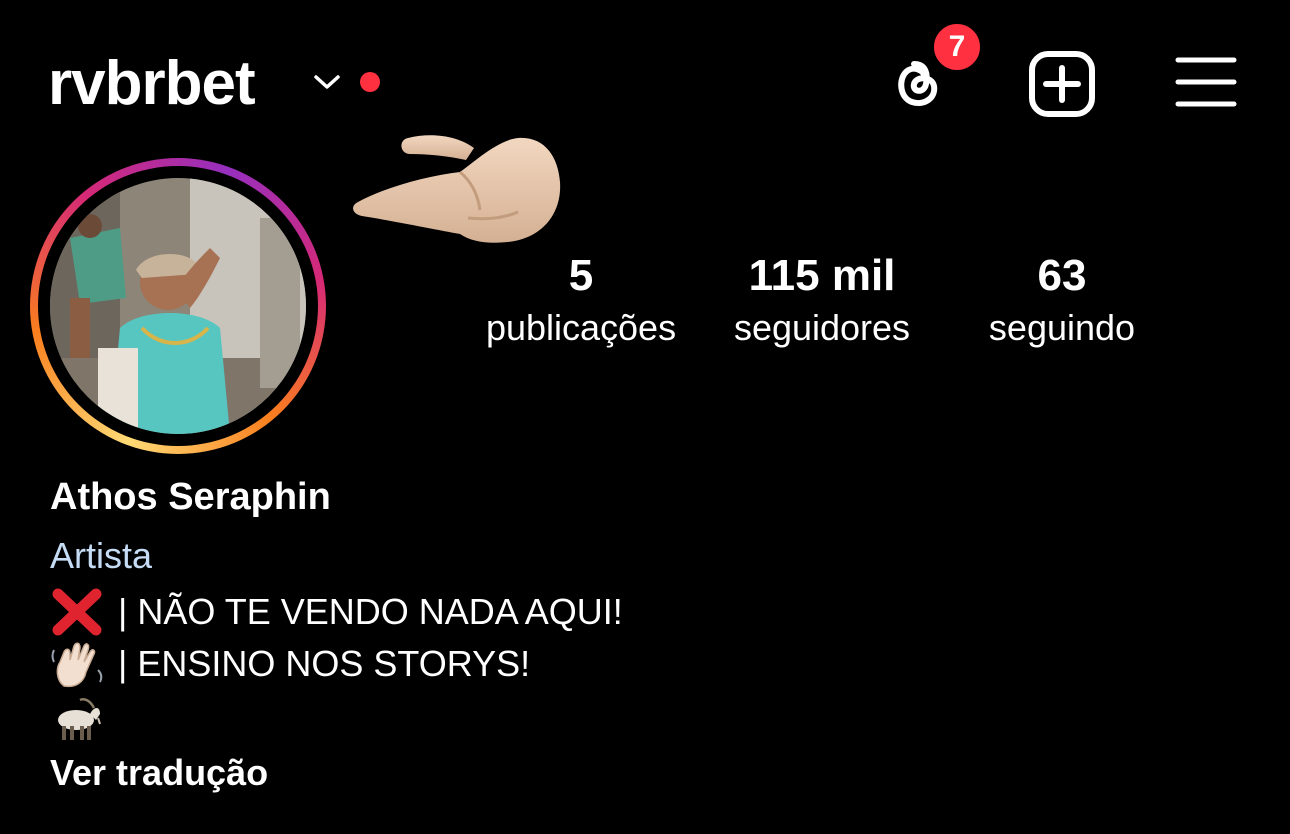 Image resolution: width=1290 pixels, height=834 pixels. Describe the element at coordinates (178, 306) in the screenshot. I see `profile-avatar` at that location.